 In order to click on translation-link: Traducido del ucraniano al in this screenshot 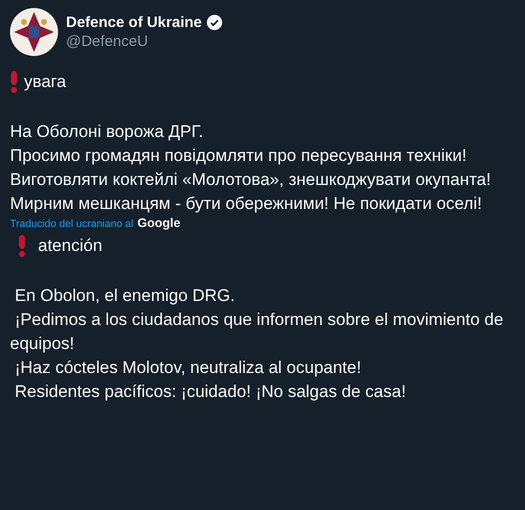, I will do `click(72, 224)`.